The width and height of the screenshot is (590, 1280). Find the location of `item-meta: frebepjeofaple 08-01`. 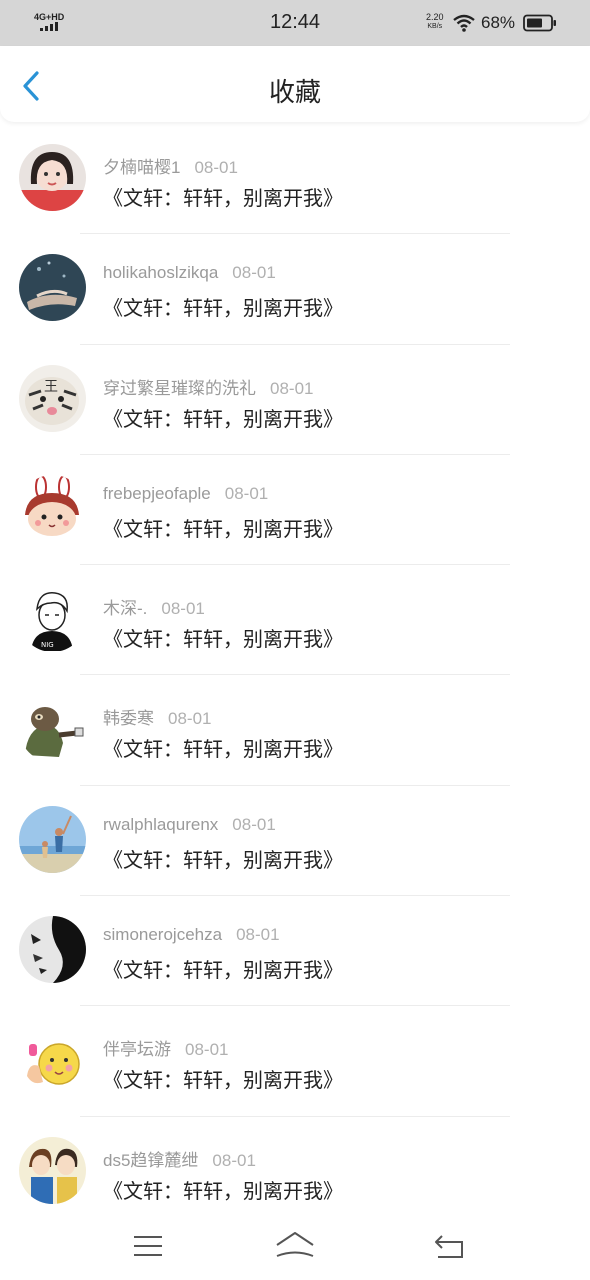

item-meta: frebepjeofaple 08-01 is located at coordinates (185, 494).